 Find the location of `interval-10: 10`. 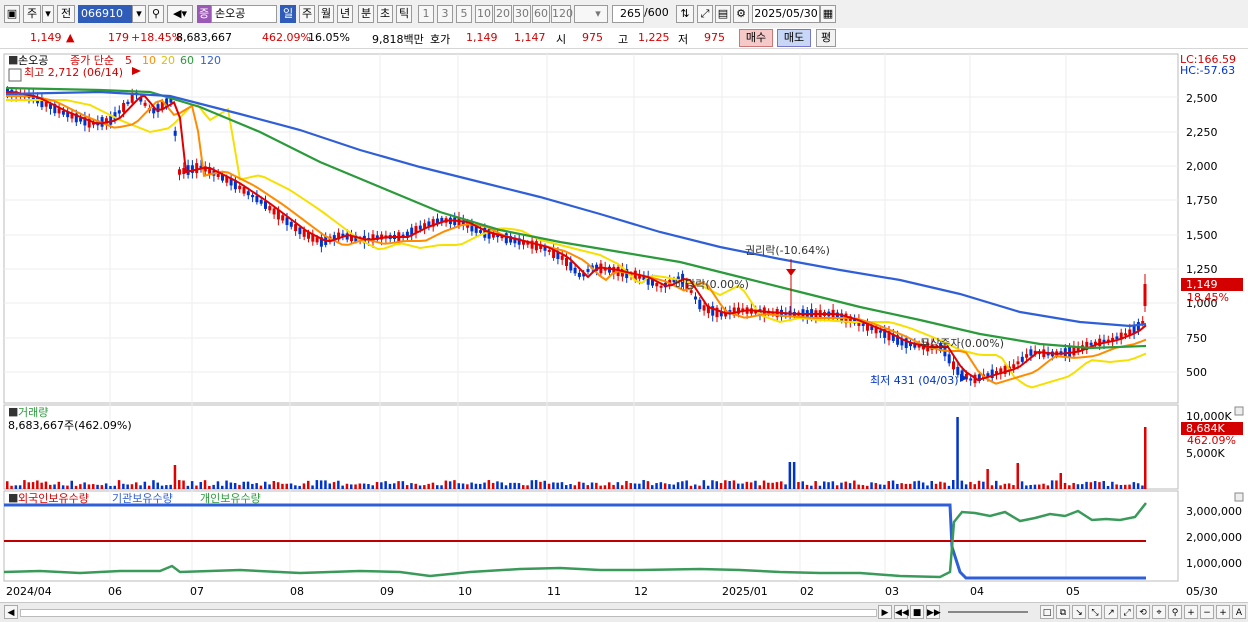

interval-10: 10 is located at coordinates (484, 14).